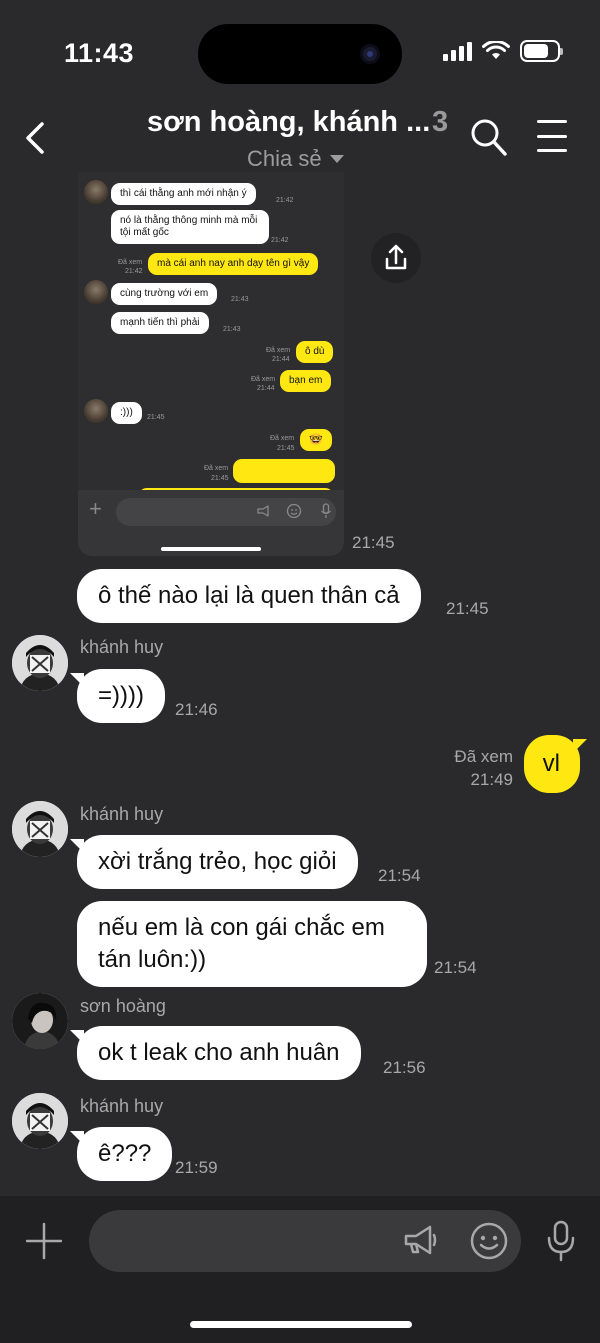  Describe the element at coordinates (305, 1241) in the screenshot. I see `message-input` at that location.